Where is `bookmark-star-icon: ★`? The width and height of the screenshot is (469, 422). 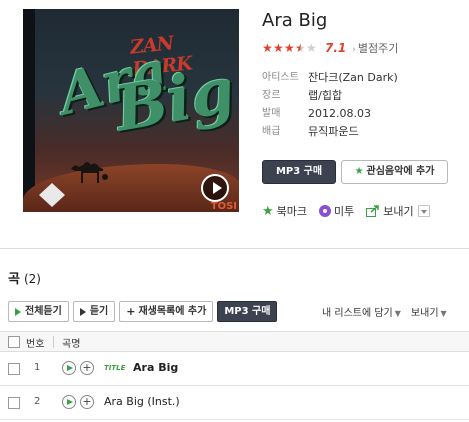 bookmark-star-icon: ★ is located at coordinates (268, 211).